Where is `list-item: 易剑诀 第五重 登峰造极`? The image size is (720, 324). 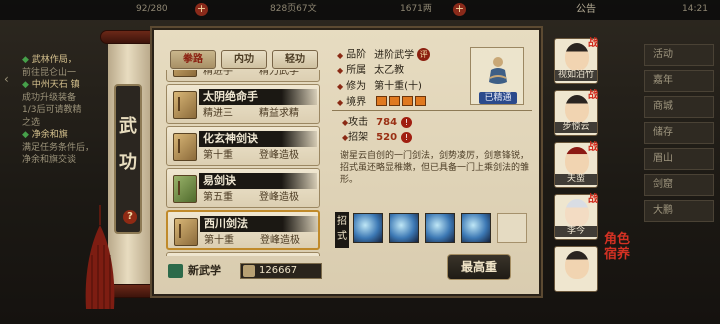 list-item: 易剑诀 第五重 登峰造极 is located at coordinates (243, 188).